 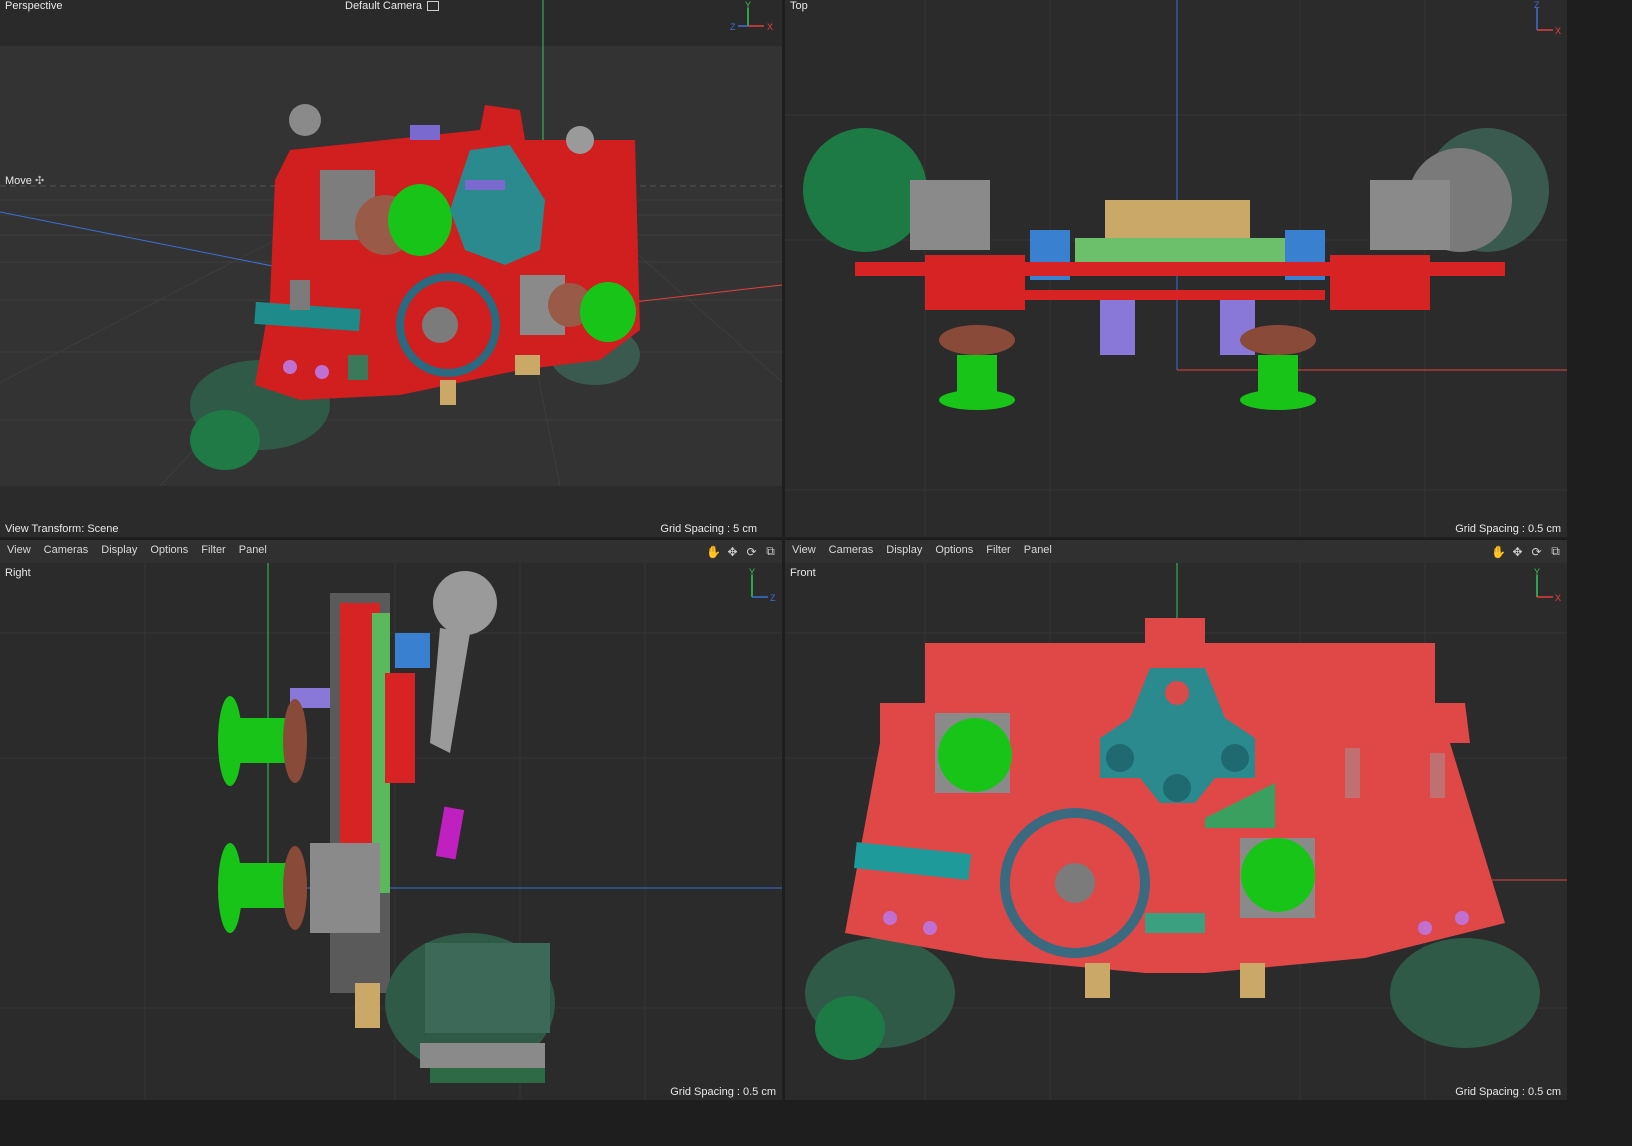 What do you see at coordinates (1543, 585) in the screenshot?
I see `axis-gizmo: Y X` at bounding box center [1543, 585].